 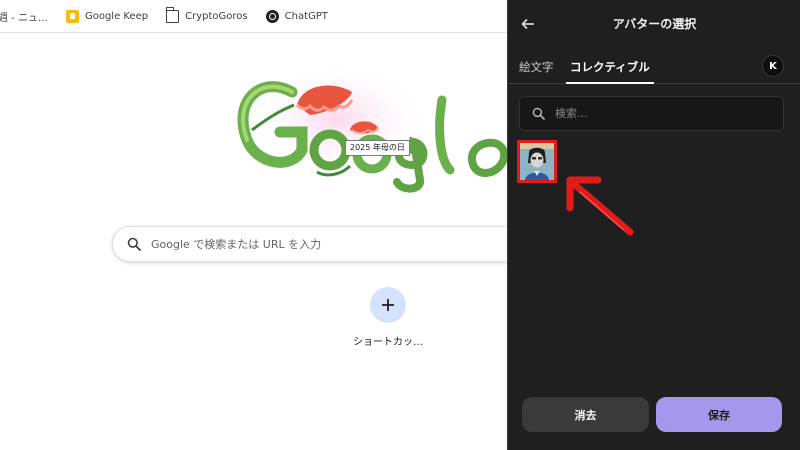 I want to click on bookmark-cryptogoros: CryptoGoros, so click(x=206, y=16).